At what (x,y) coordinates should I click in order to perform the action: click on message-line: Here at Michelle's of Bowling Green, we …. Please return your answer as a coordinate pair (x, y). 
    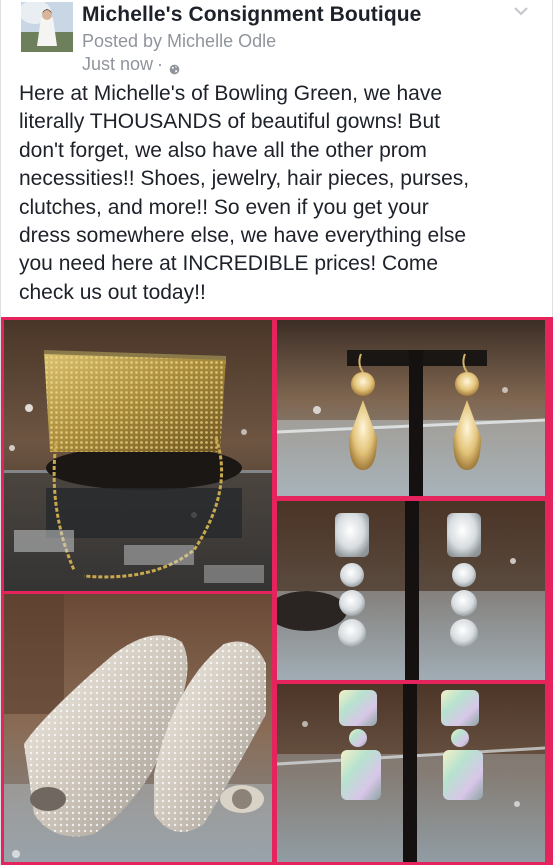
    Looking at the image, I should click on (231, 93).